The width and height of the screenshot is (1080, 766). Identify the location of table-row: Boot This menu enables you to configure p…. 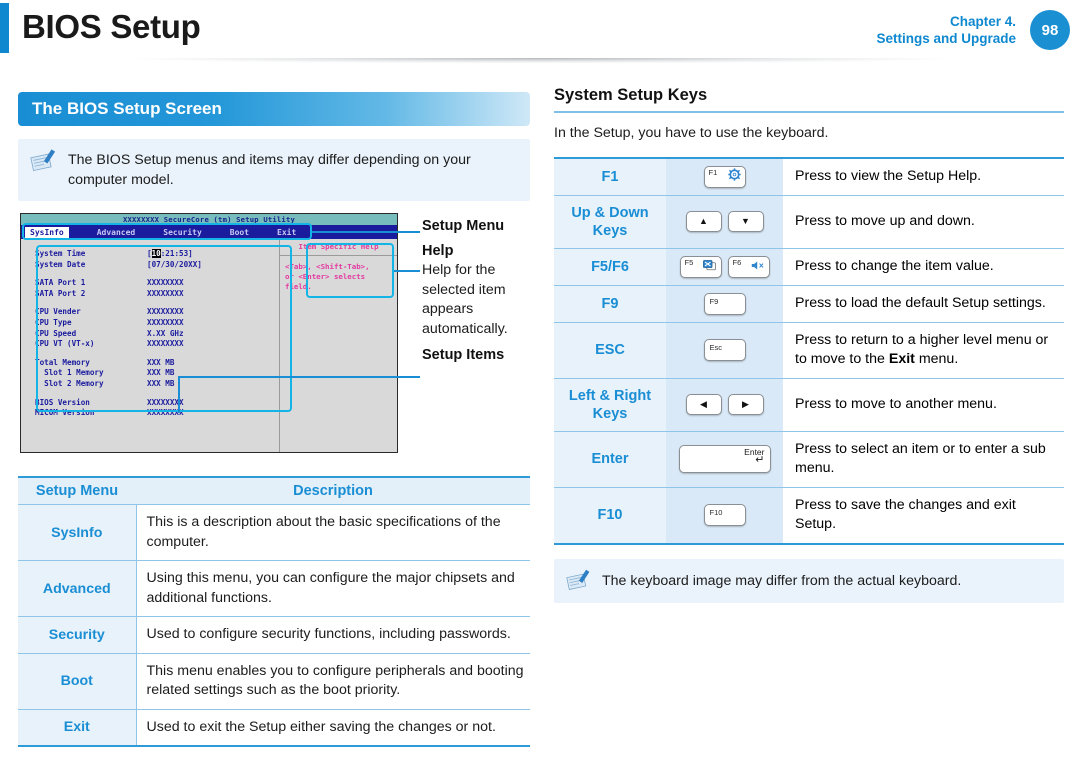
(274, 681).